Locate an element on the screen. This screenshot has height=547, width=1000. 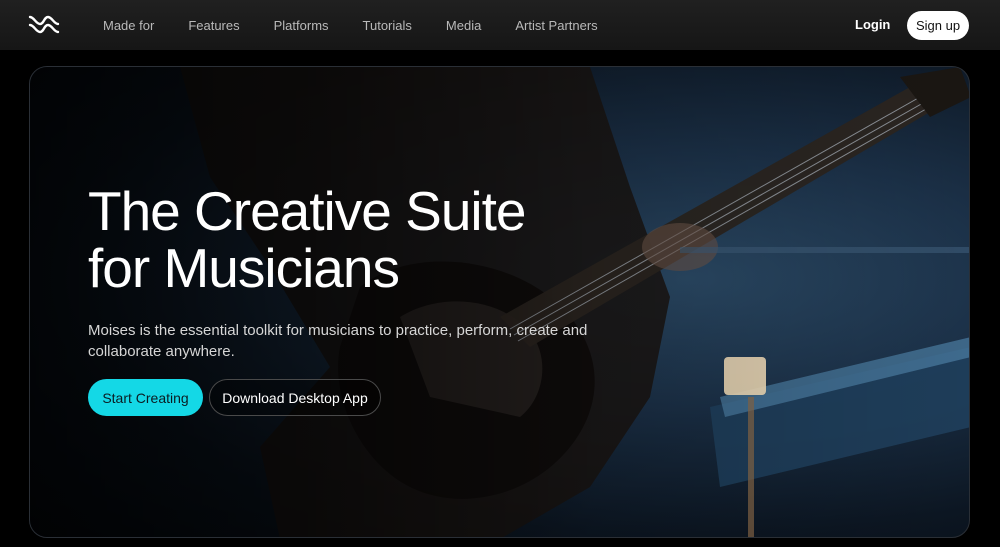
hero-title-line-1: The Creative Suite is located at coordinates (307, 211).